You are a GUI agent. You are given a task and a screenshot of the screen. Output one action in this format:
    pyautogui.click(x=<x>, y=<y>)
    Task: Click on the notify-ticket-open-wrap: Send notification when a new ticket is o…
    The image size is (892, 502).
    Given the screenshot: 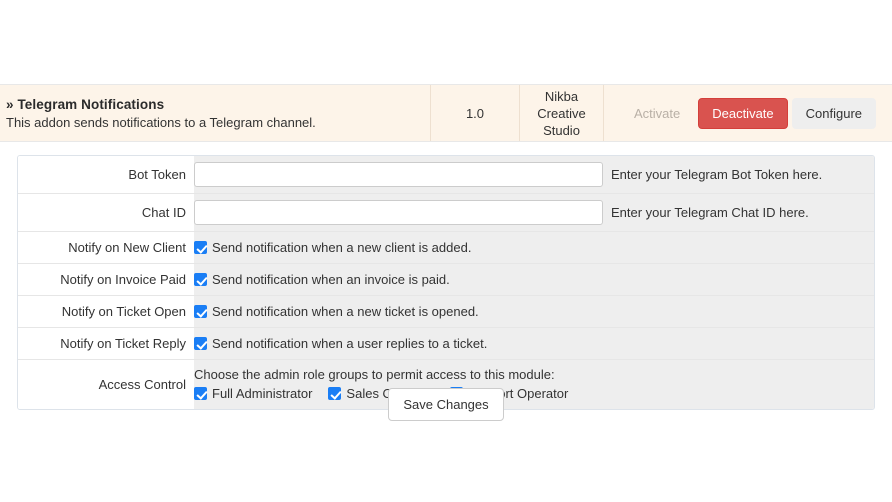 What is the action you would take?
    pyautogui.click(x=336, y=311)
    